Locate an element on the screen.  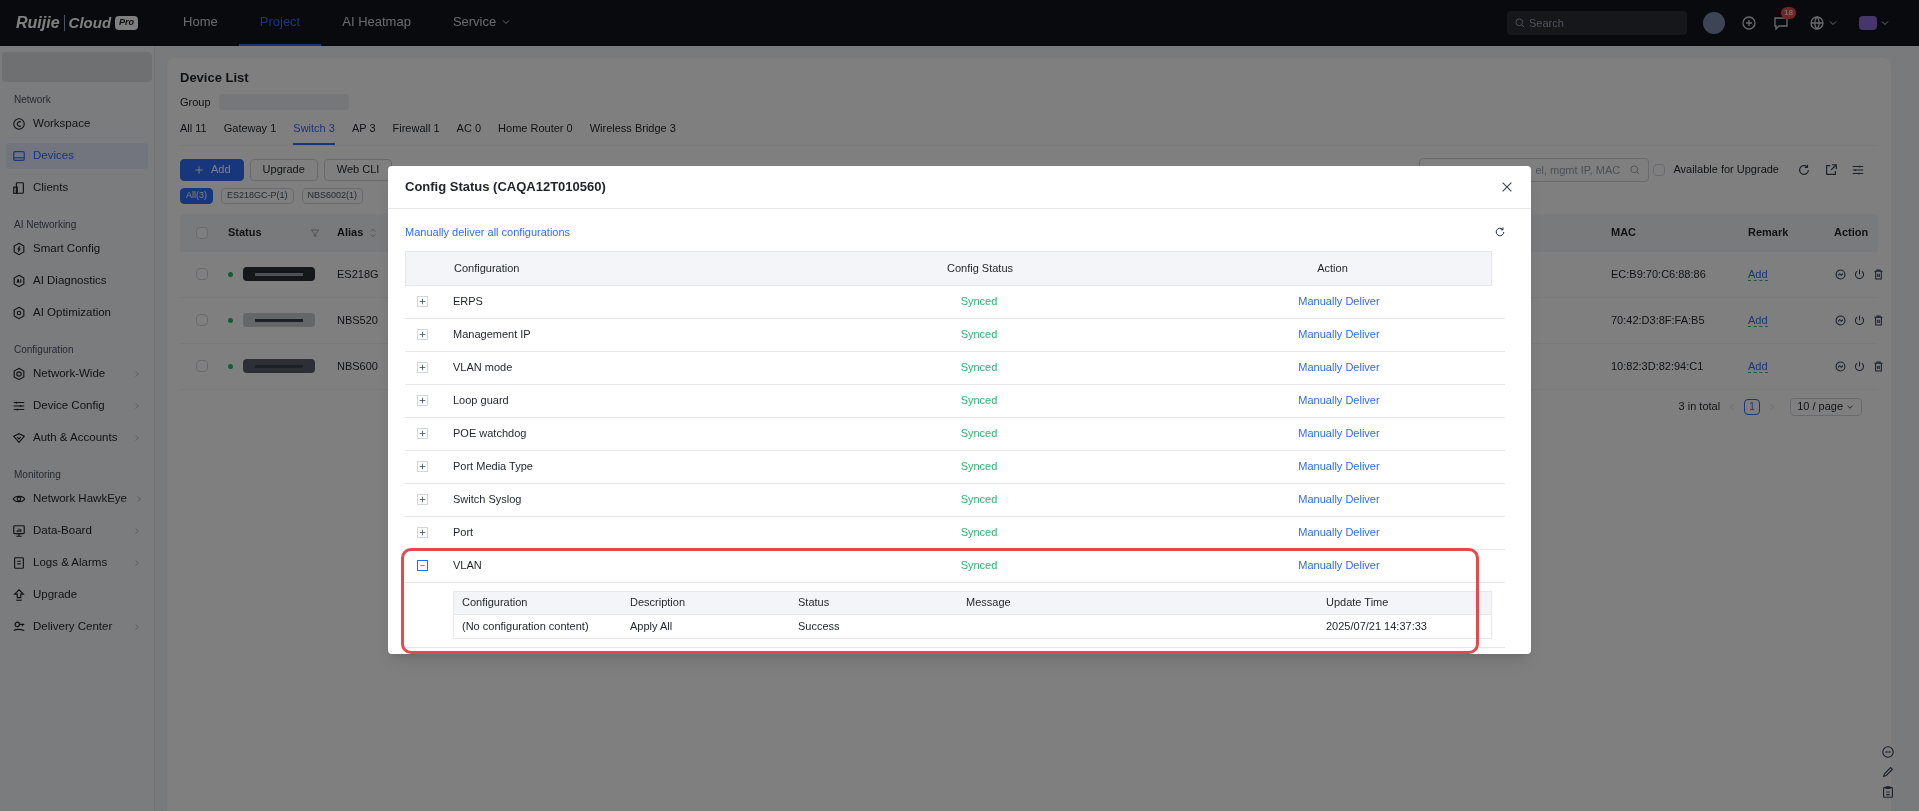
hand-key-icon is located at coordinates (19, 627).